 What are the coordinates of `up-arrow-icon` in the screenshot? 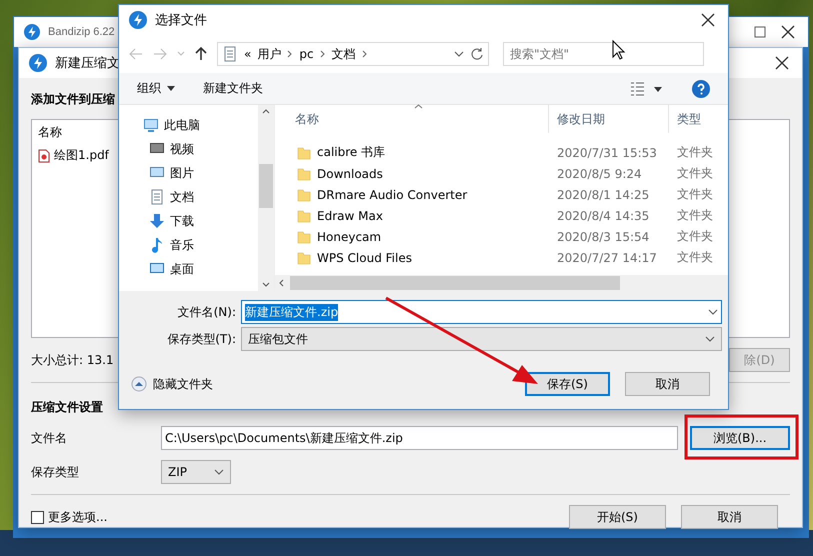 It's located at (201, 54).